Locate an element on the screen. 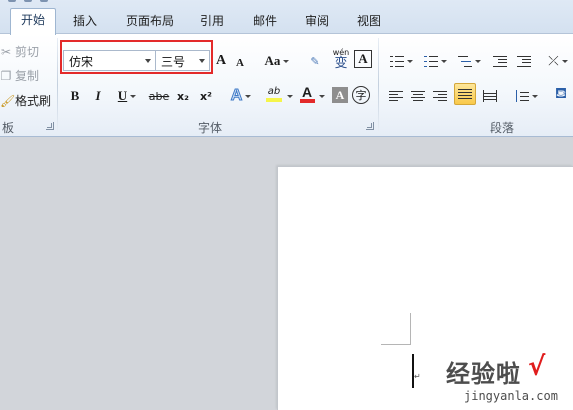 This screenshot has width=573, height=410. underline-label: U is located at coordinates (122, 95).